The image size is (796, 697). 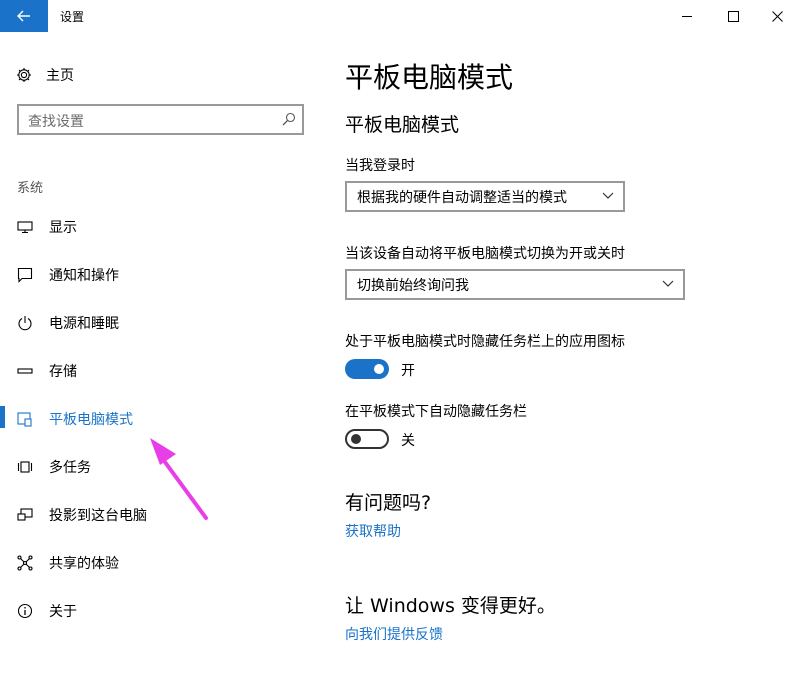 What do you see at coordinates (25, 467) in the screenshot?
I see `multitask-icon` at bounding box center [25, 467].